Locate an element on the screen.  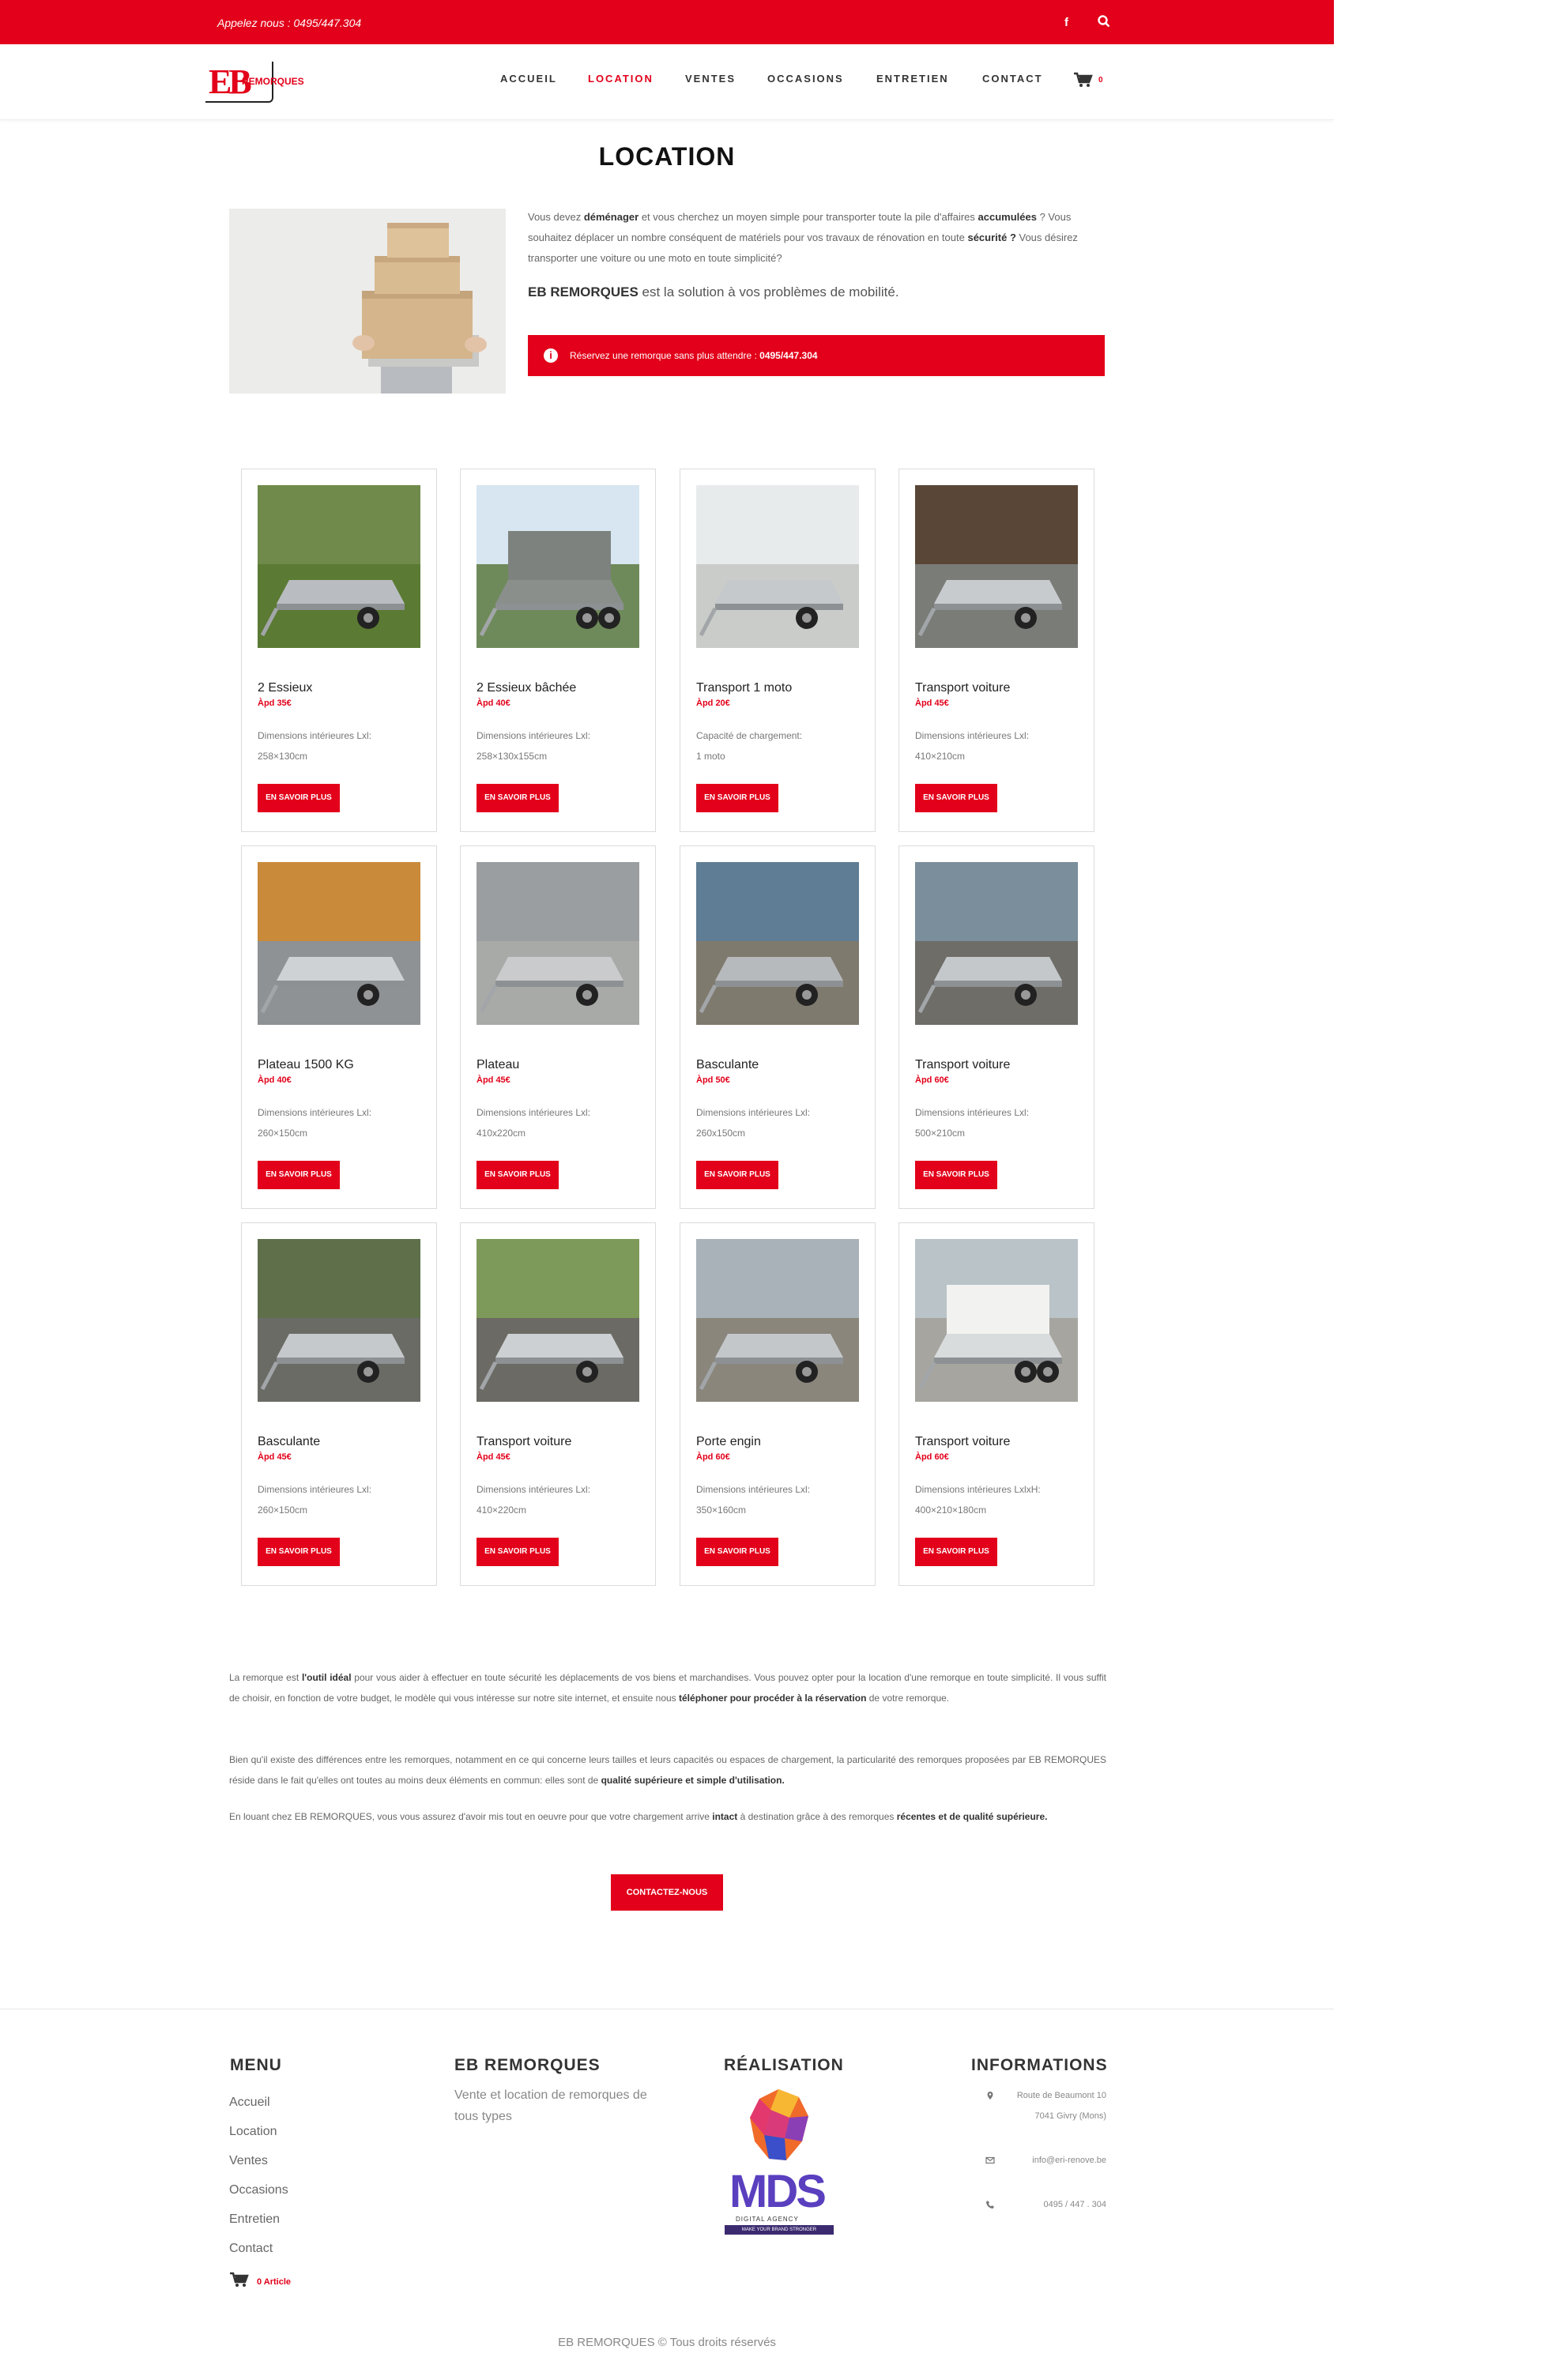
footer-phone: 0495 / 447 . 304 is located at coordinates (1043, 2204).